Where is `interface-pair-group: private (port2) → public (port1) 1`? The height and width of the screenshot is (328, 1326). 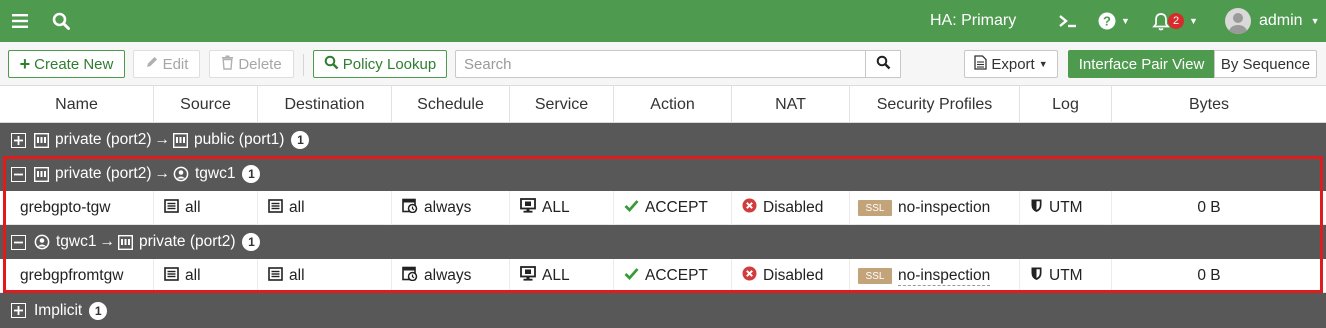 interface-pair-group: private (port2) → public (port1) 1 is located at coordinates (663, 140).